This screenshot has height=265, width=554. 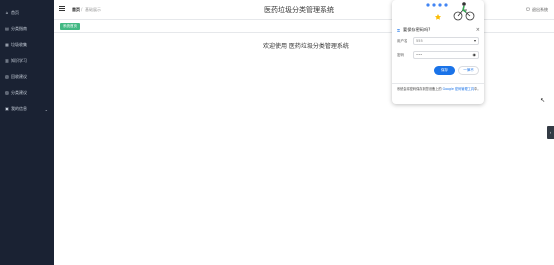 I want to click on welcome-message: 欢迎使用 医药垃圾分类管理系统, so click(x=306, y=46).